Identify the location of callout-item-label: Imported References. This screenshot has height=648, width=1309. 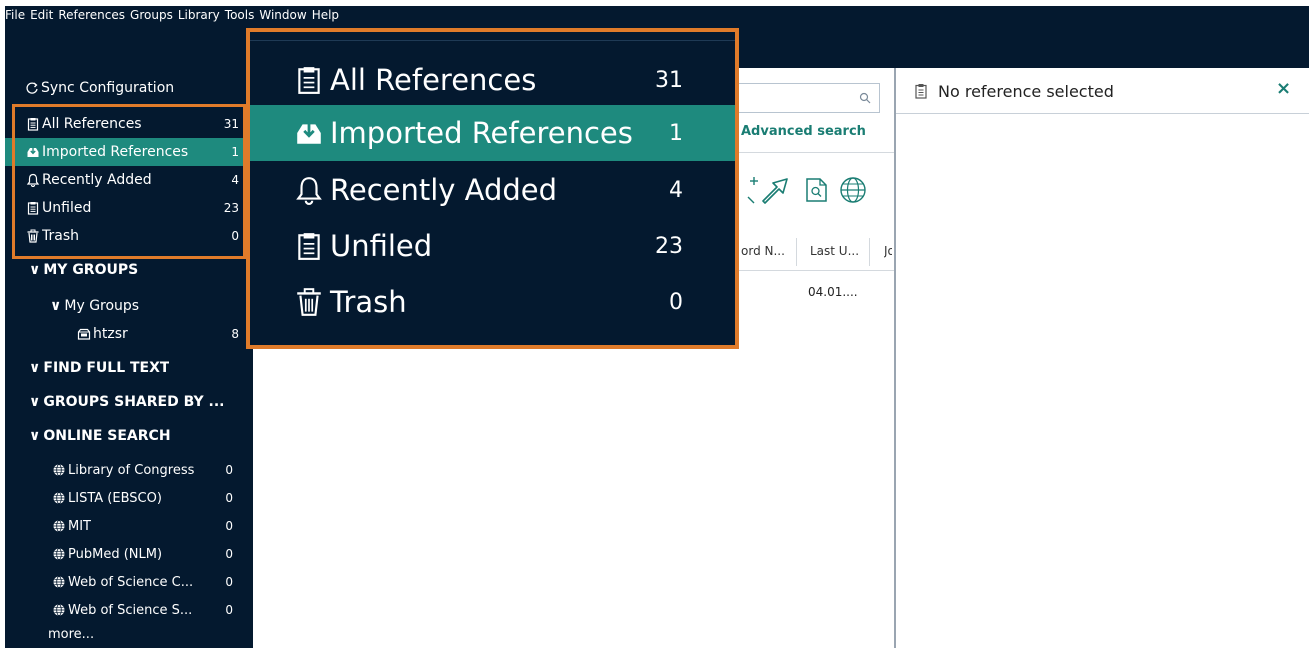
(481, 133).